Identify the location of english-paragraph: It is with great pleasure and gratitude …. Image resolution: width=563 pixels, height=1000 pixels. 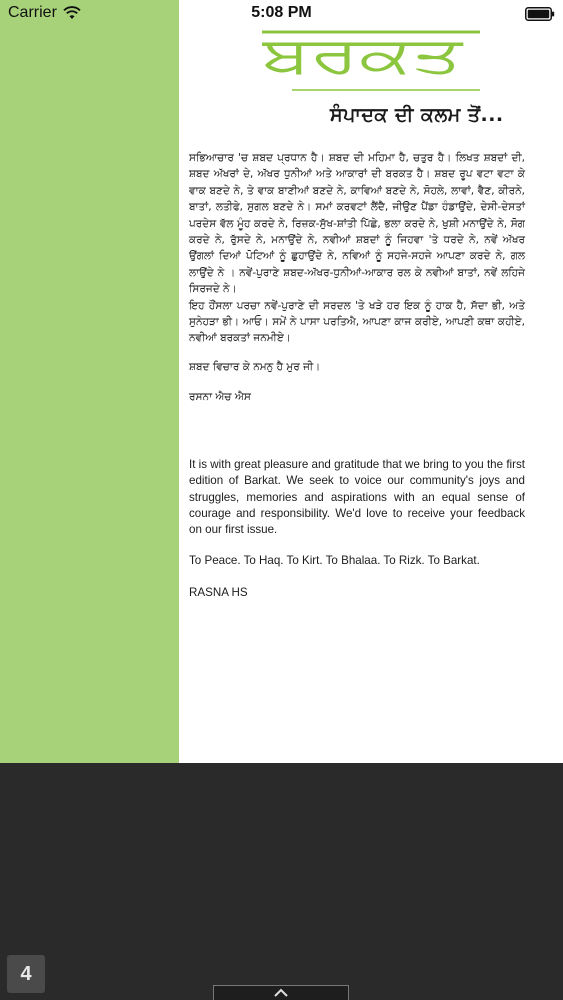
(357, 497).